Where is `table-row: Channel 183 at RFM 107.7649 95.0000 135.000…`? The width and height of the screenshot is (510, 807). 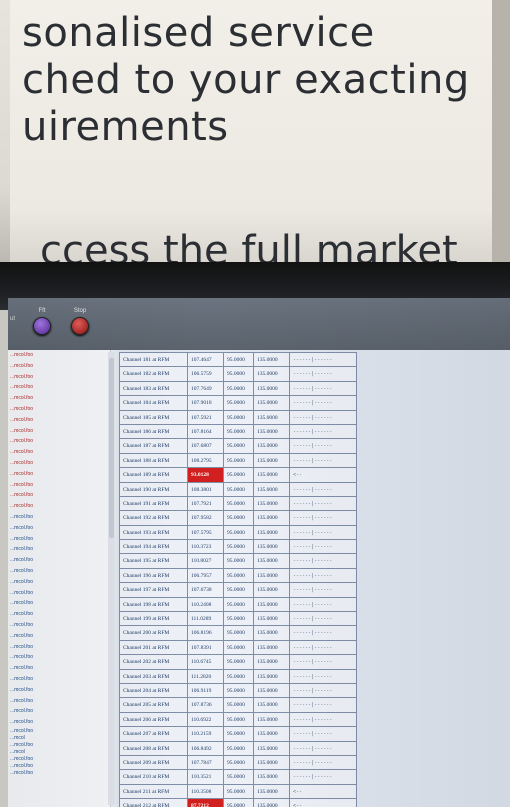 table-row: Channel 183 at RFM 107.7649 95.0000 135.000… is located at coordinates (238, 388).